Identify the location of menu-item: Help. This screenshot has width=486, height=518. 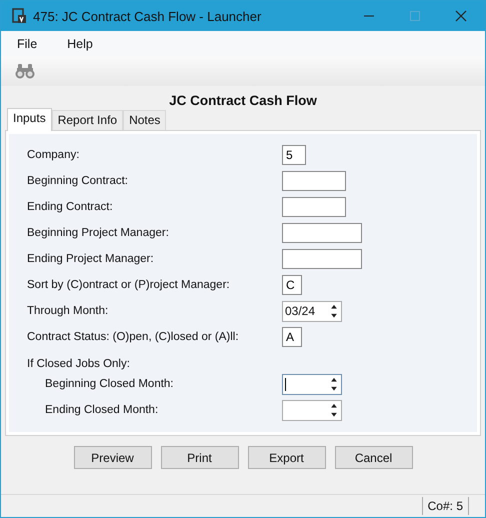
(80, 43).